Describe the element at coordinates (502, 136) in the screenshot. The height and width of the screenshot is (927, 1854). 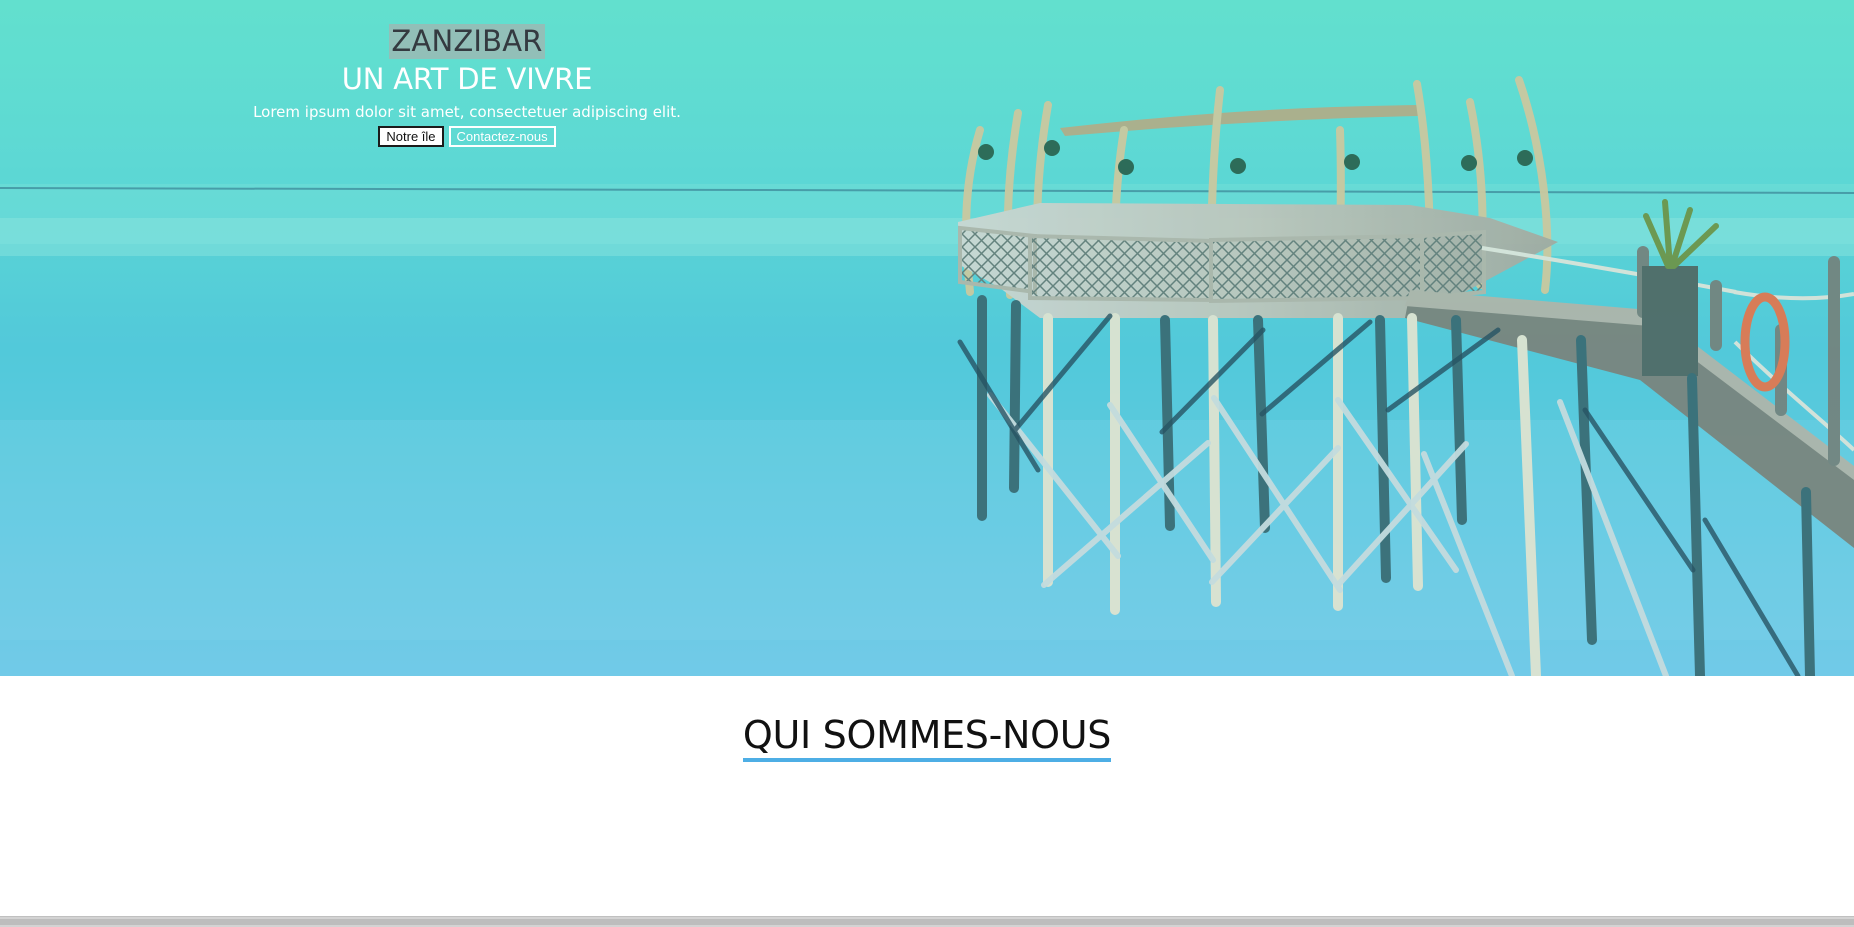
I see `contact-button: Contactez-nous` at that location.